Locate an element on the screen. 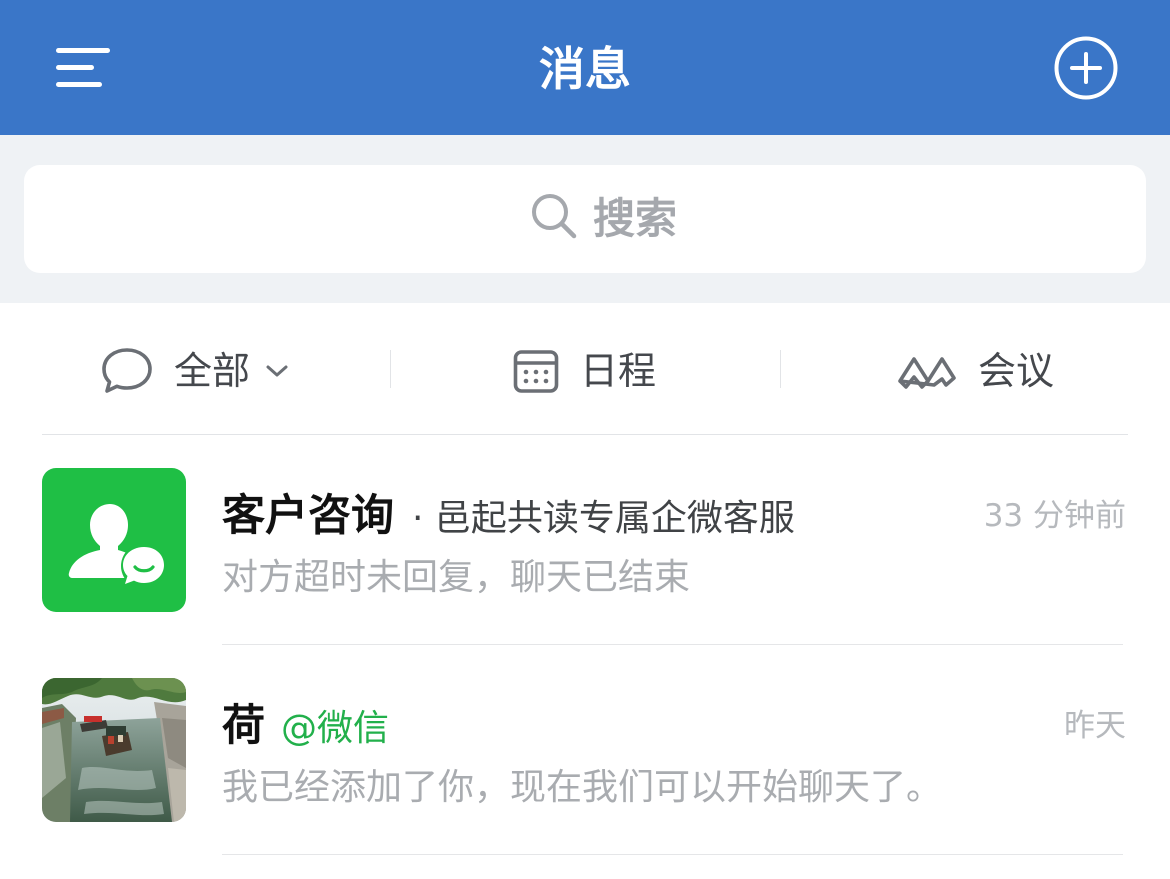 The image size is (1170, 879). filter-all: 全部 is located at coordinates (195, 371).